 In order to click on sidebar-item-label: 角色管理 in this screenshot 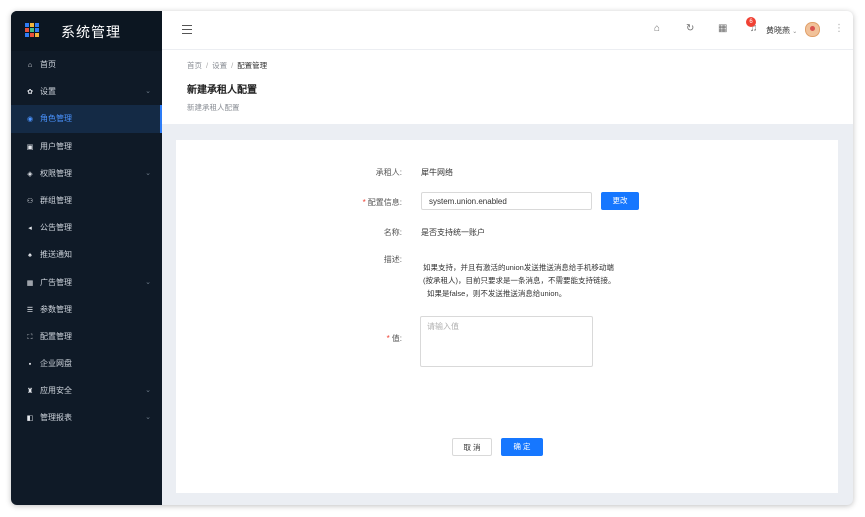, I will do `click(56, 119)`.